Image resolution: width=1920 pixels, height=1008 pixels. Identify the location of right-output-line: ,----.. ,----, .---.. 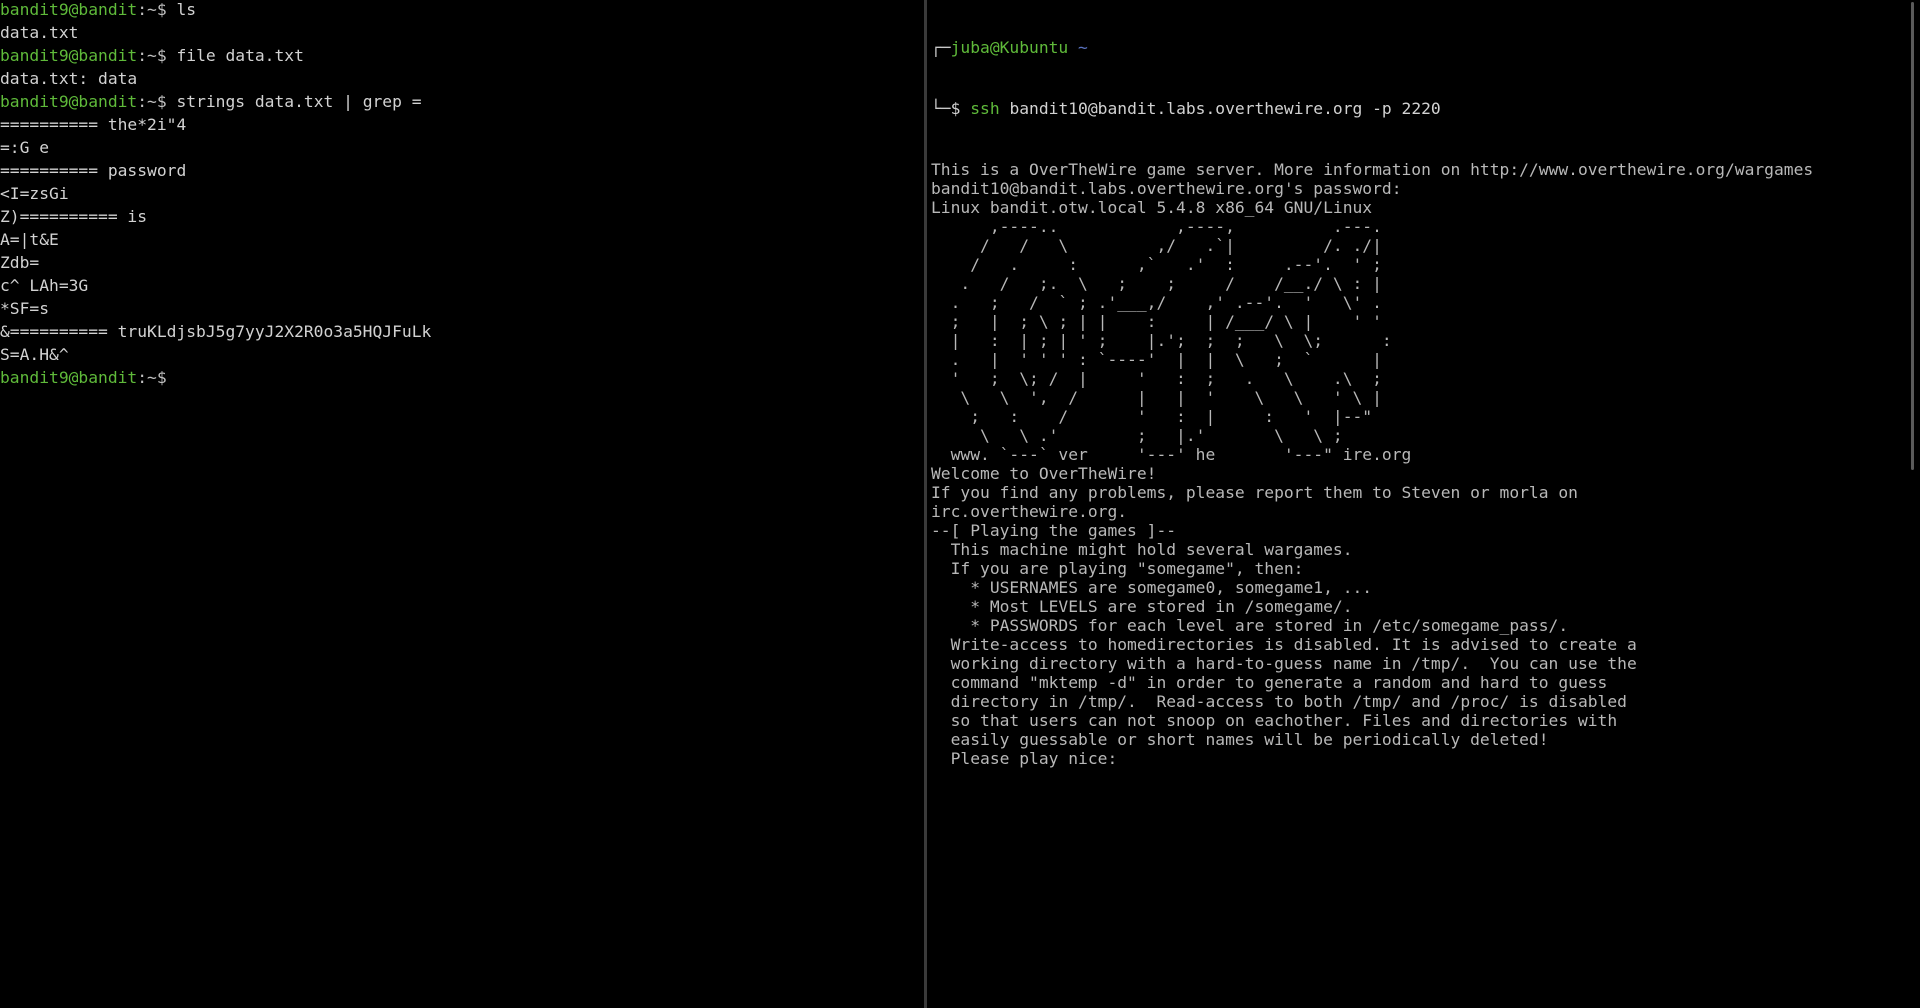
(1156, 226).